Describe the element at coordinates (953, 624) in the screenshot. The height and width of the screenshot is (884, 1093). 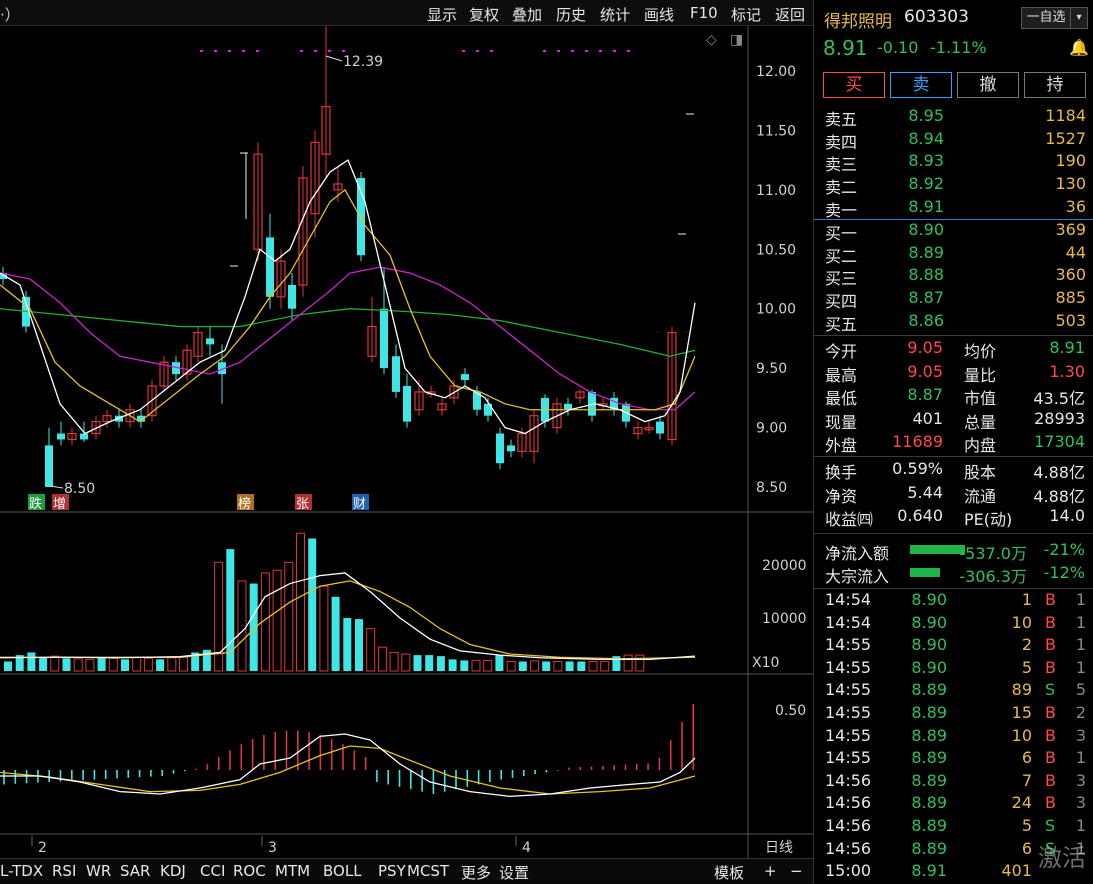
I see `tick-row: 14:54 8.90 10 B 1` at that location.